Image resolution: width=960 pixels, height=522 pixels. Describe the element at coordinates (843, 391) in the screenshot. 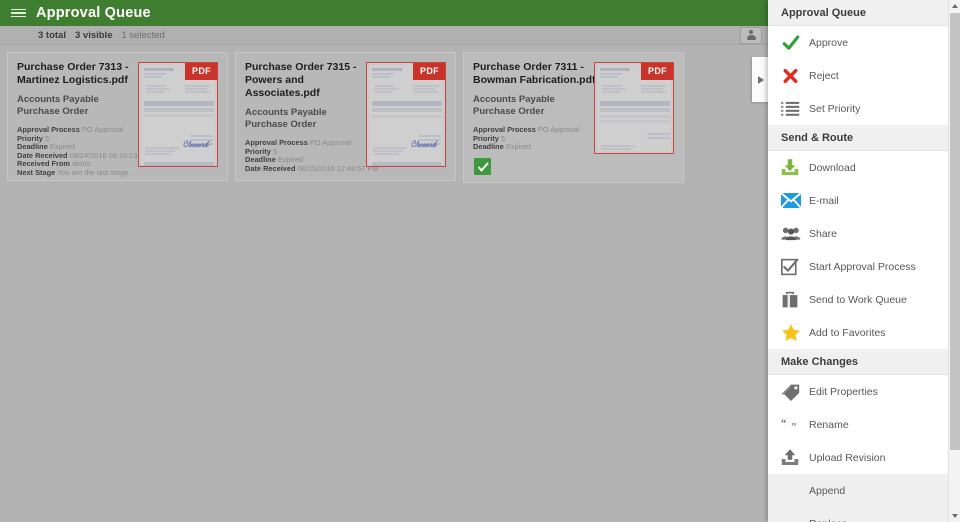

I see `menu-item-label: Edit Properties` at that location.